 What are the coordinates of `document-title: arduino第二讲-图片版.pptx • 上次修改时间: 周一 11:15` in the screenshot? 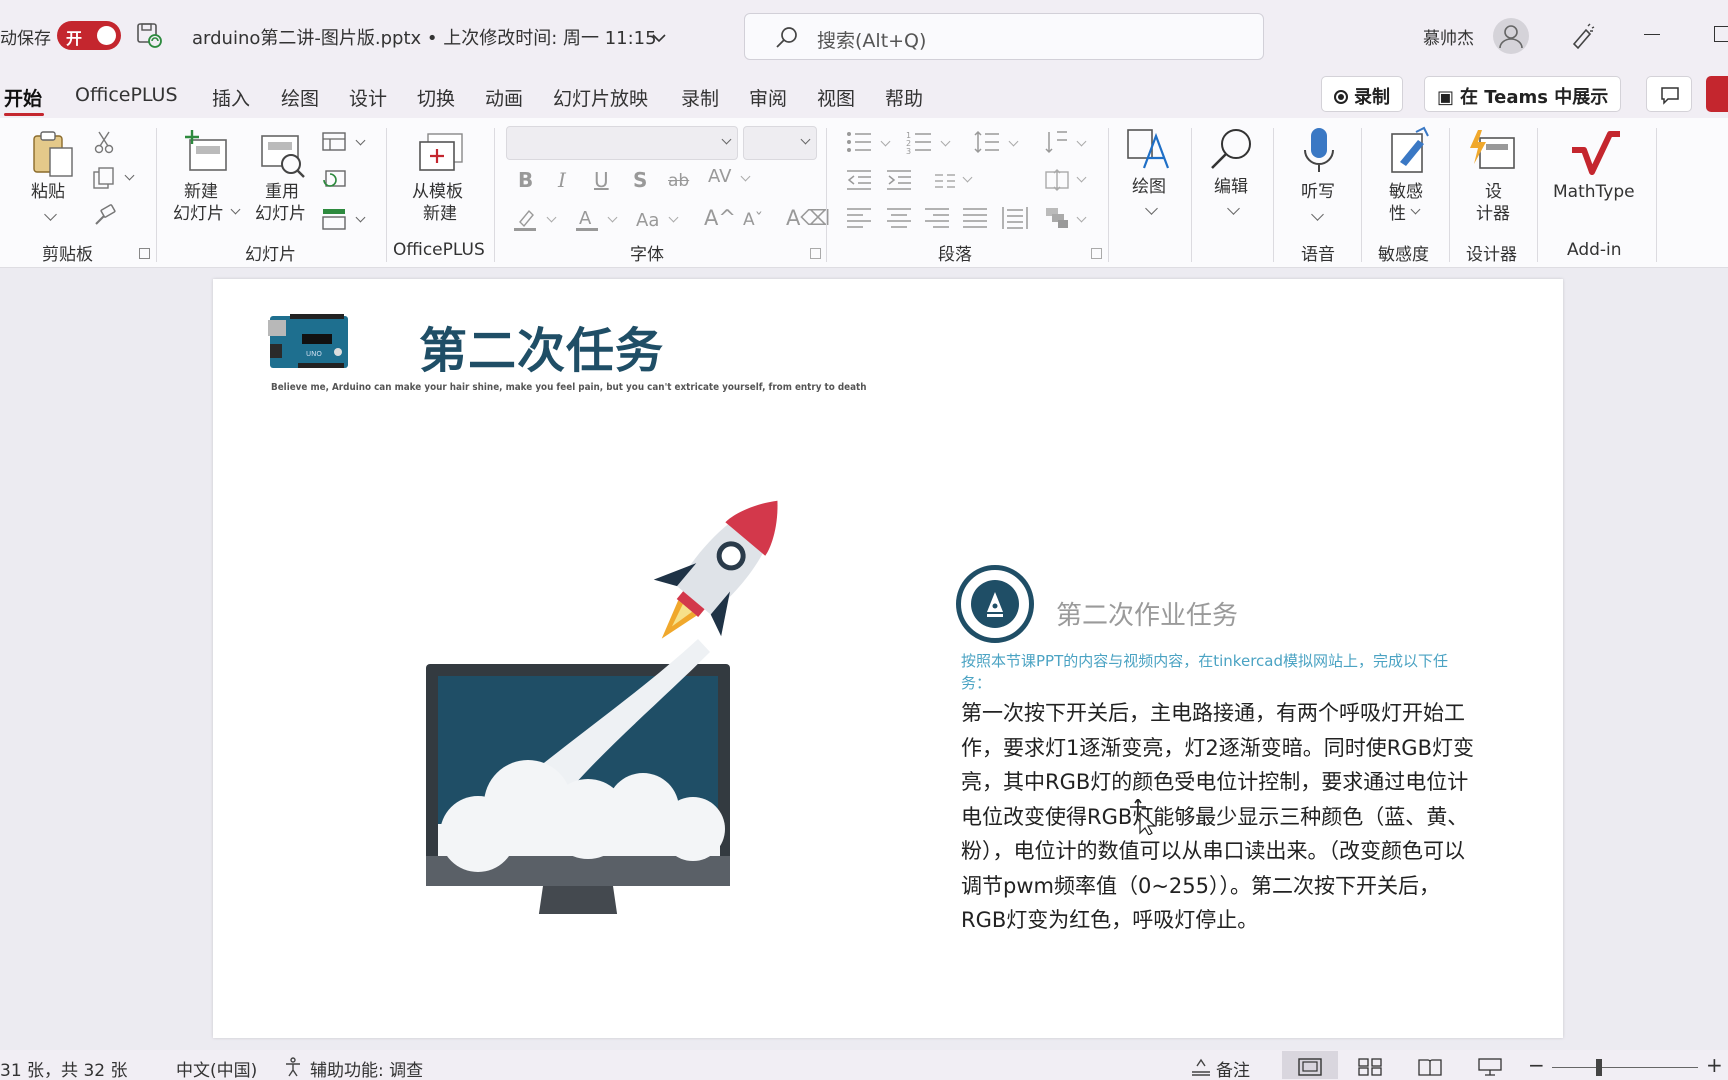 It's located at (424, 37).